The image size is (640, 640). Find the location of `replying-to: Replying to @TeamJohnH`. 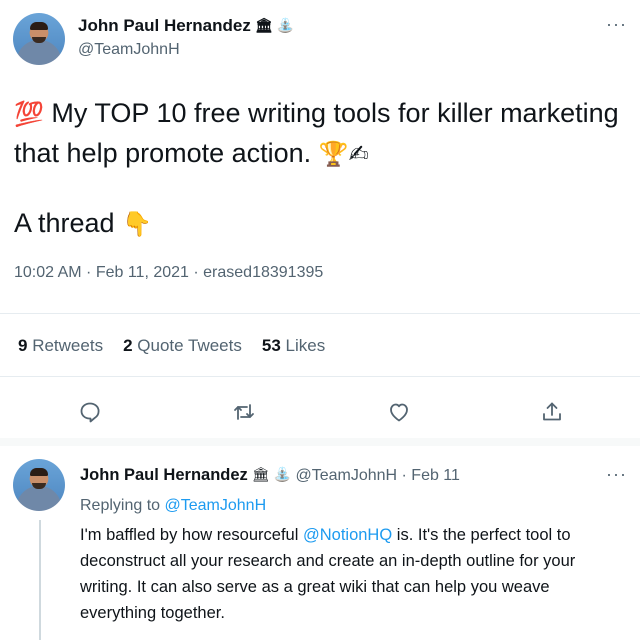

replying-to: Replying to @TeamJohnH is located at coordinates (173, 505).